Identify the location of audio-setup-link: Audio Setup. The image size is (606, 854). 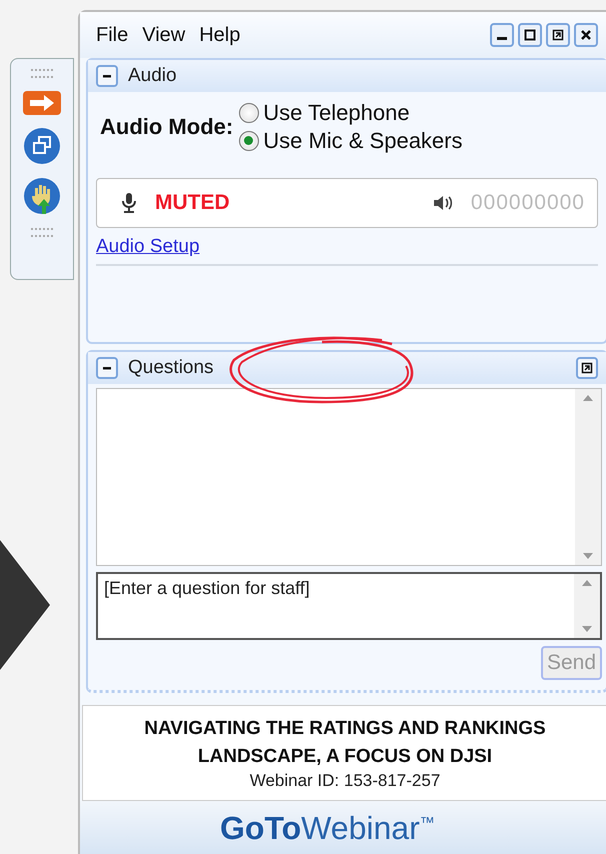
(148, 247).